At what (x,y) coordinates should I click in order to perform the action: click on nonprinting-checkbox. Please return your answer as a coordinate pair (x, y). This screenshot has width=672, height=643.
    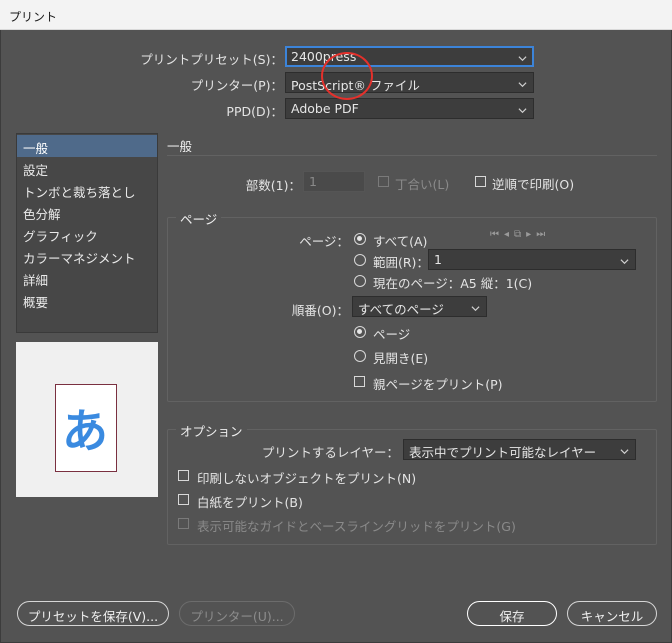
    Looking at the image, I should click on (183, 475).